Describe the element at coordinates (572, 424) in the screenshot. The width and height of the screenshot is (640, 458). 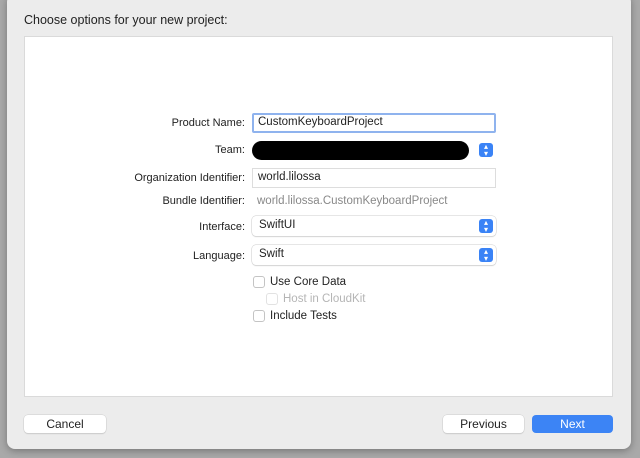
I see `next-button: Next` at that location.